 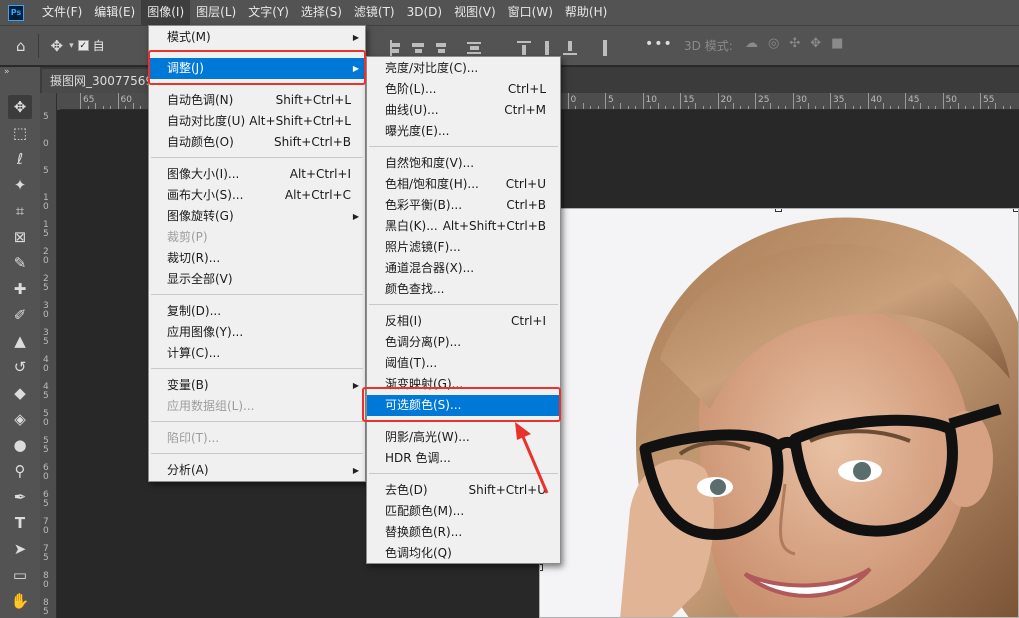 What do you see at coordinates (605, 101) in the screenshot?
I see `ruler-tick` at bounding box center [605, 101].